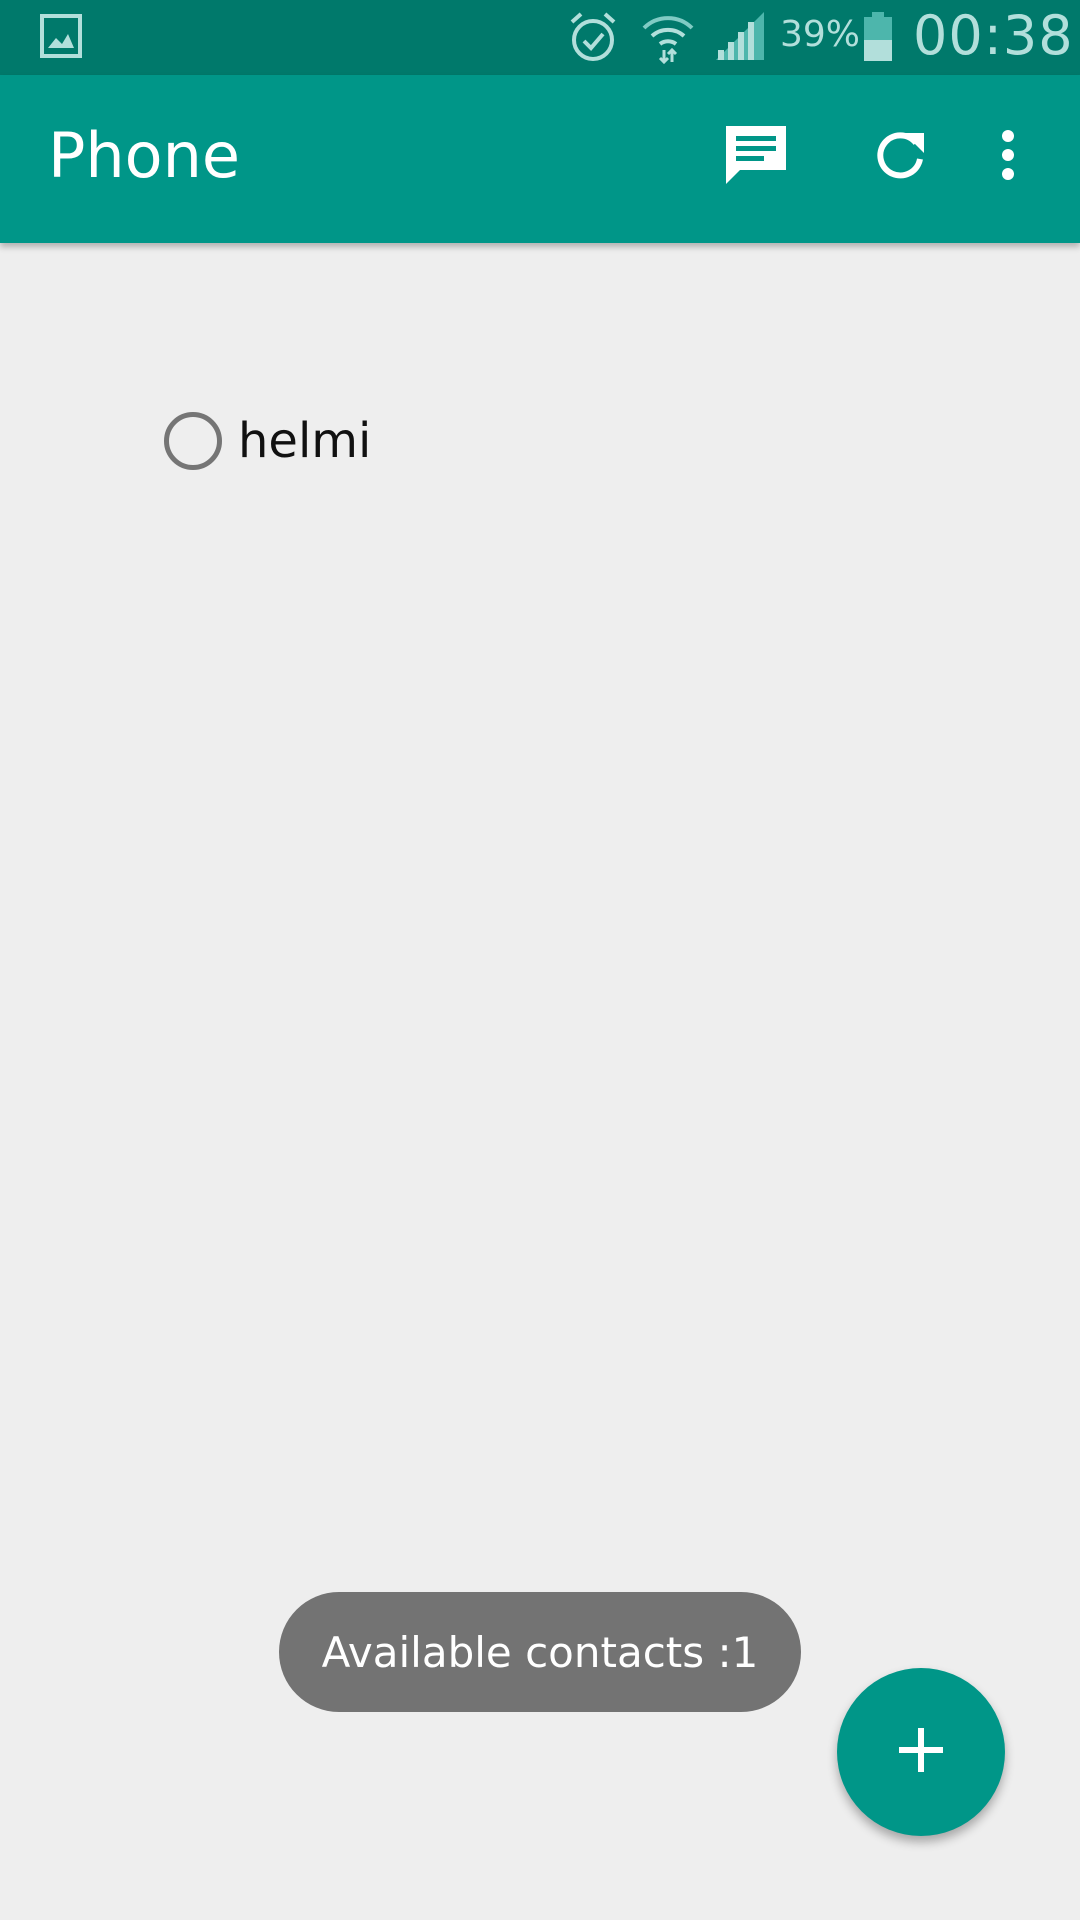  I want to click on contact-radio-button, so click(193, 441).